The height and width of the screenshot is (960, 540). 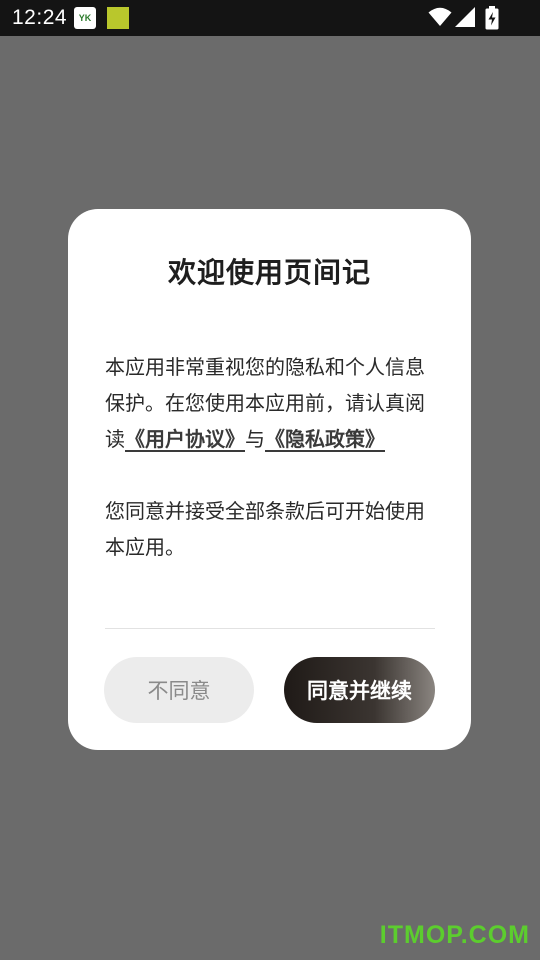 What do you see at coordinates (492, 18) in the screenshot?
I see `battery-charging-icon` at bounding box center [492, 18].